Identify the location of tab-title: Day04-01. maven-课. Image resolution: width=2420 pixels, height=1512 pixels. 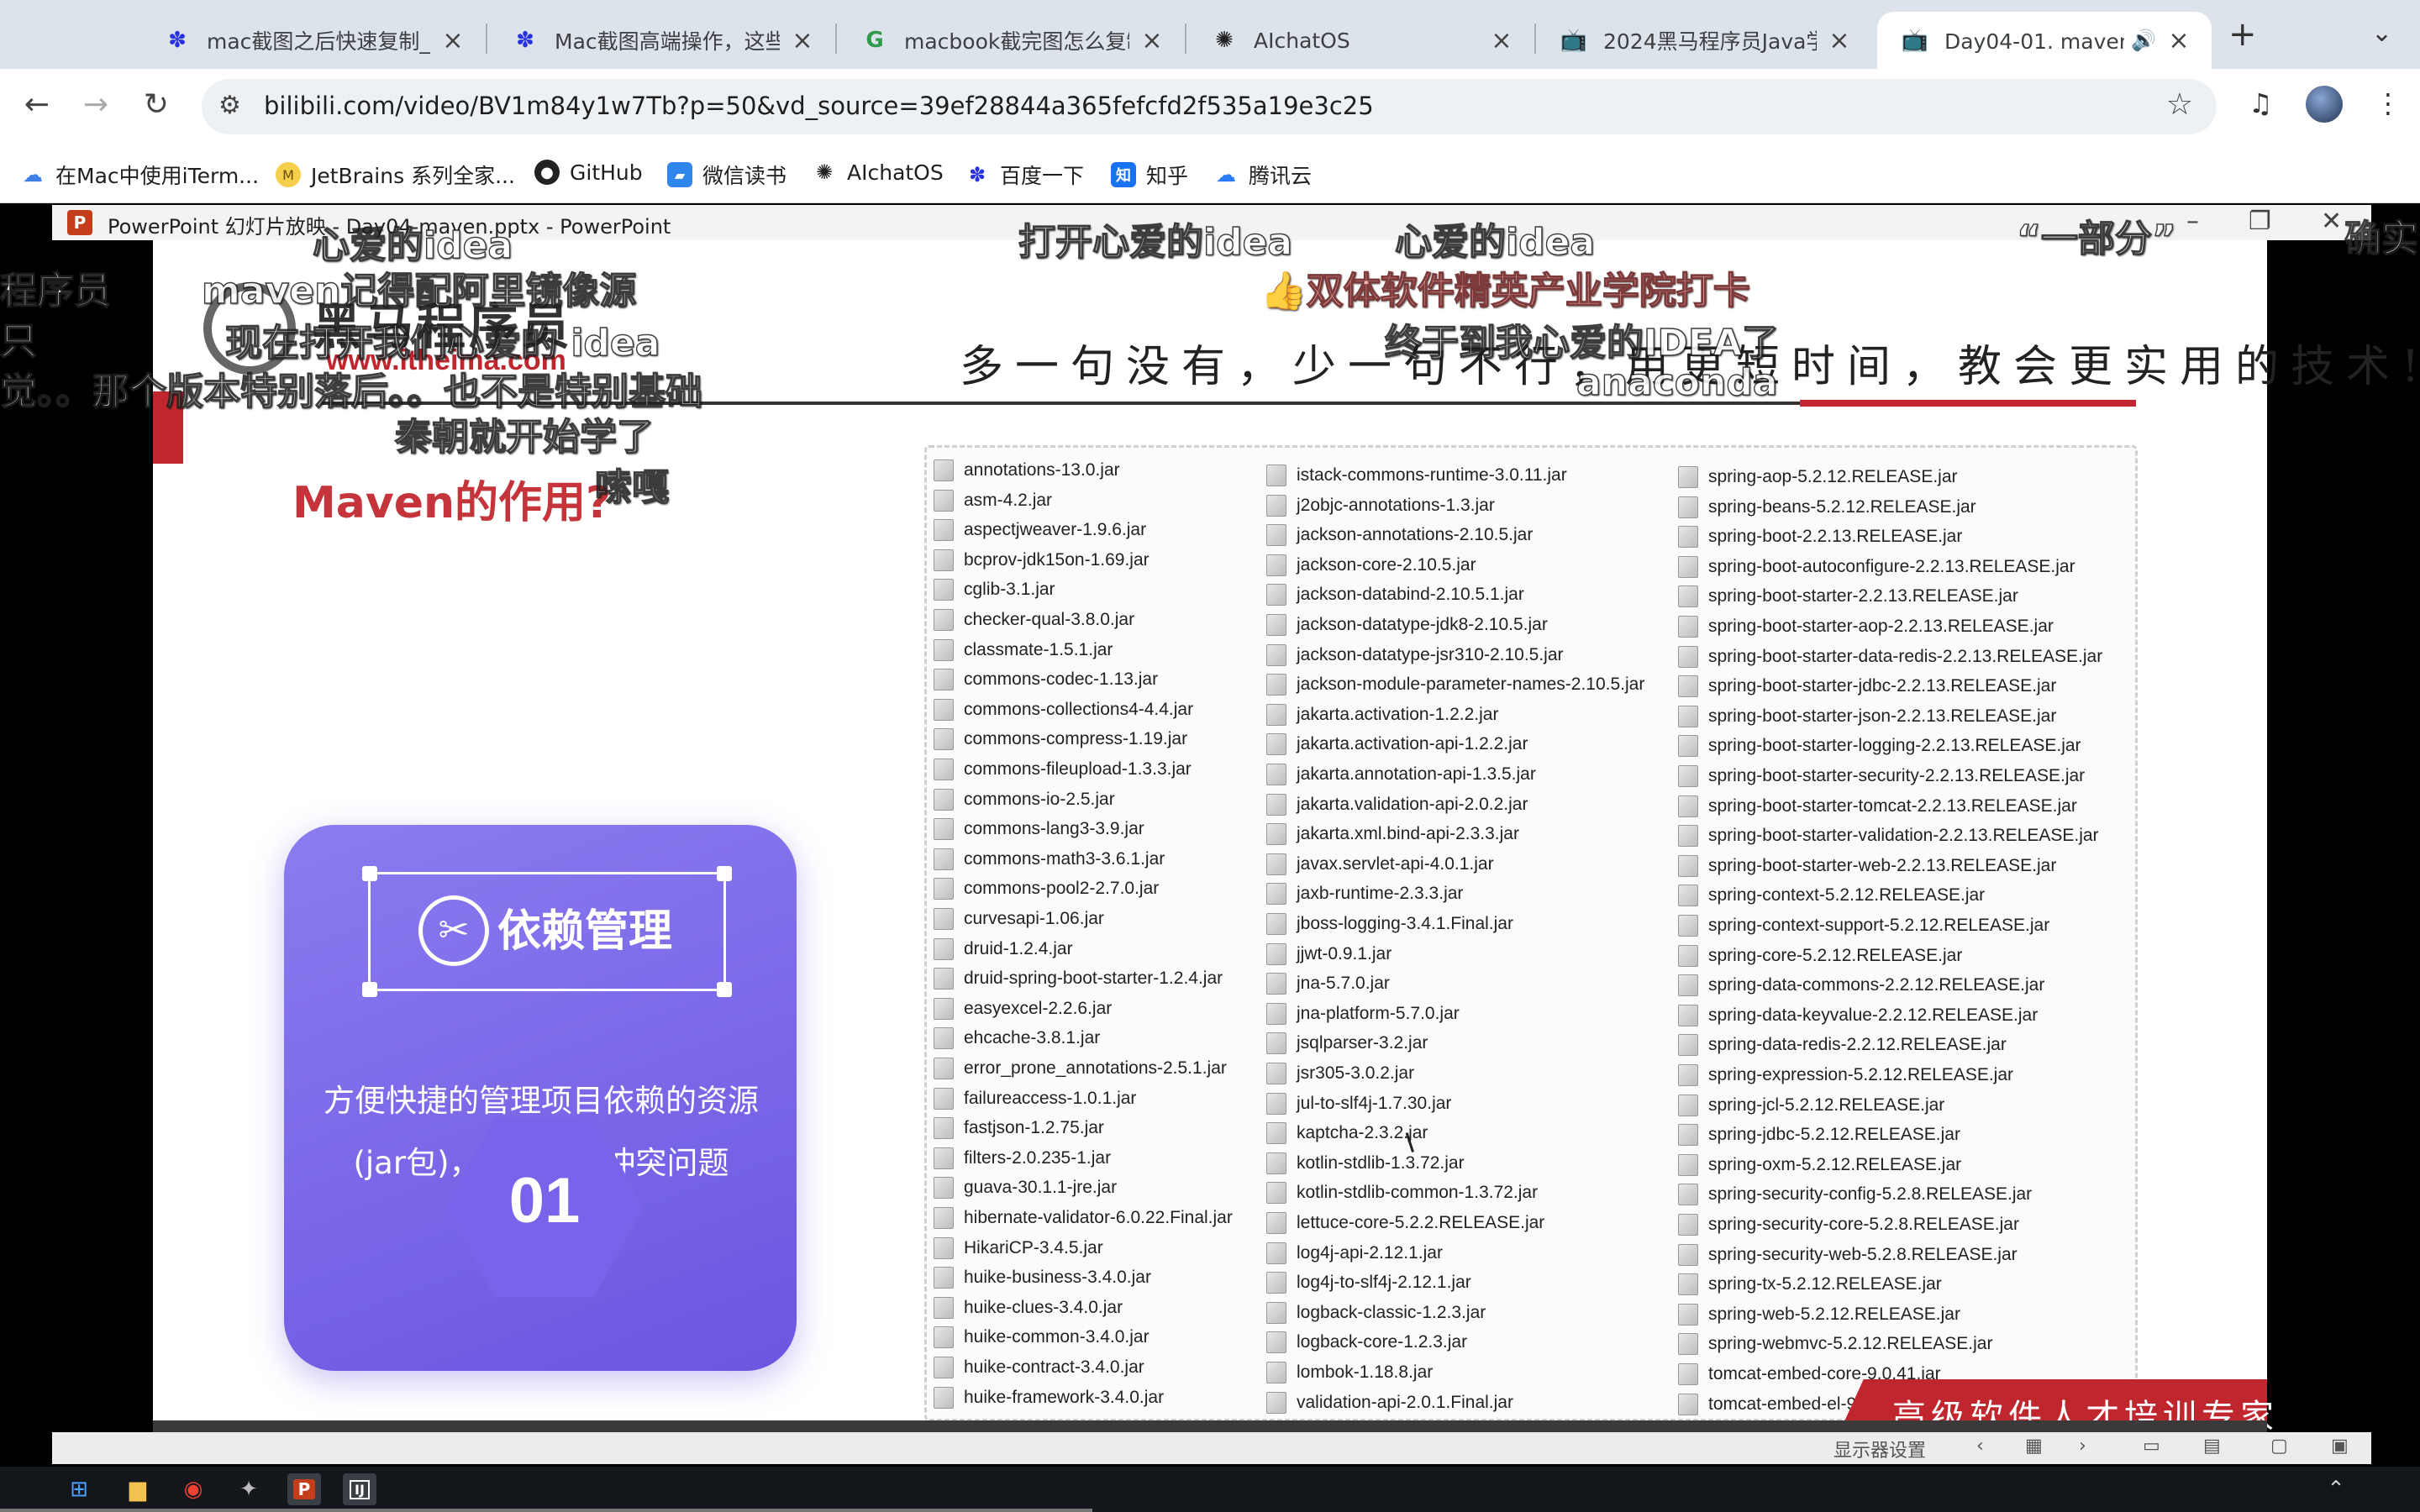
(2034, 41).